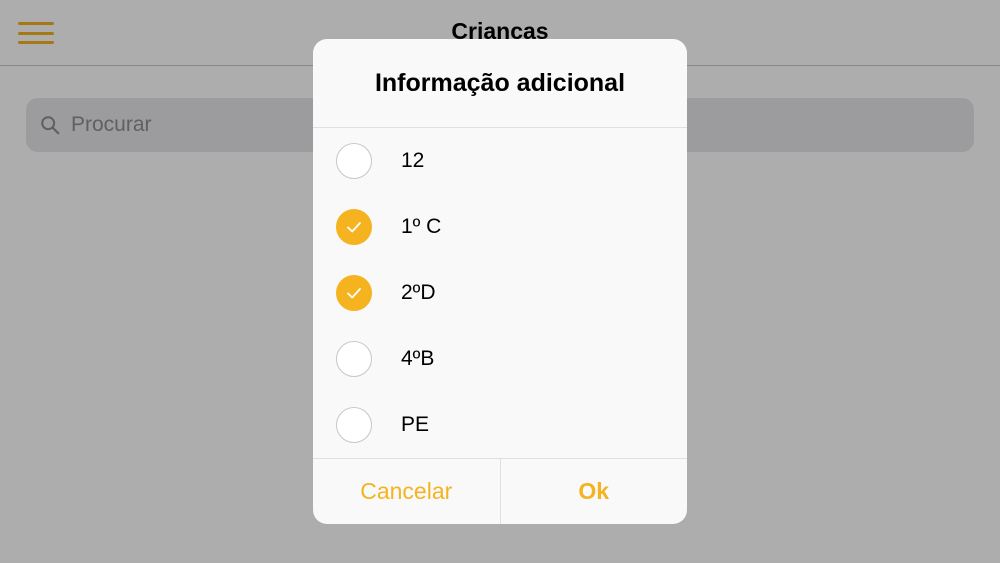 The image size is (1000, 563). What do you see at coordinates (500, 425) in the screenshot?
I see `option-row: PE` at bounding box center [500, 425].